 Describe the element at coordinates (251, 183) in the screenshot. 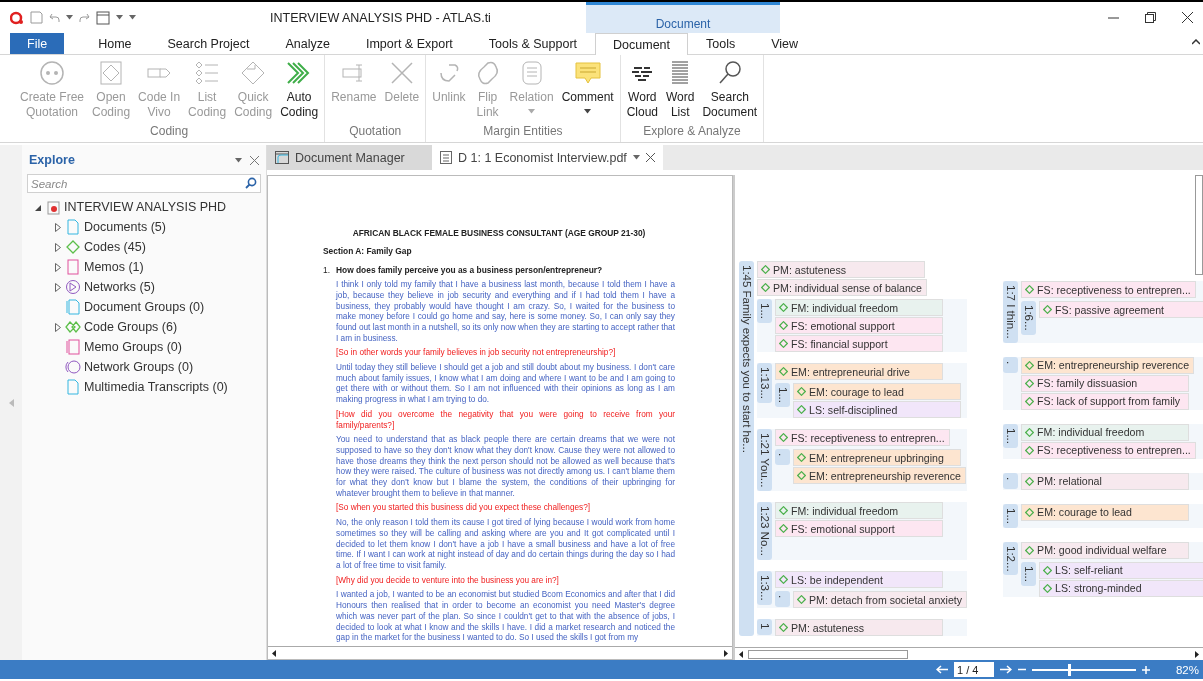

I see `search-icon` at that location.